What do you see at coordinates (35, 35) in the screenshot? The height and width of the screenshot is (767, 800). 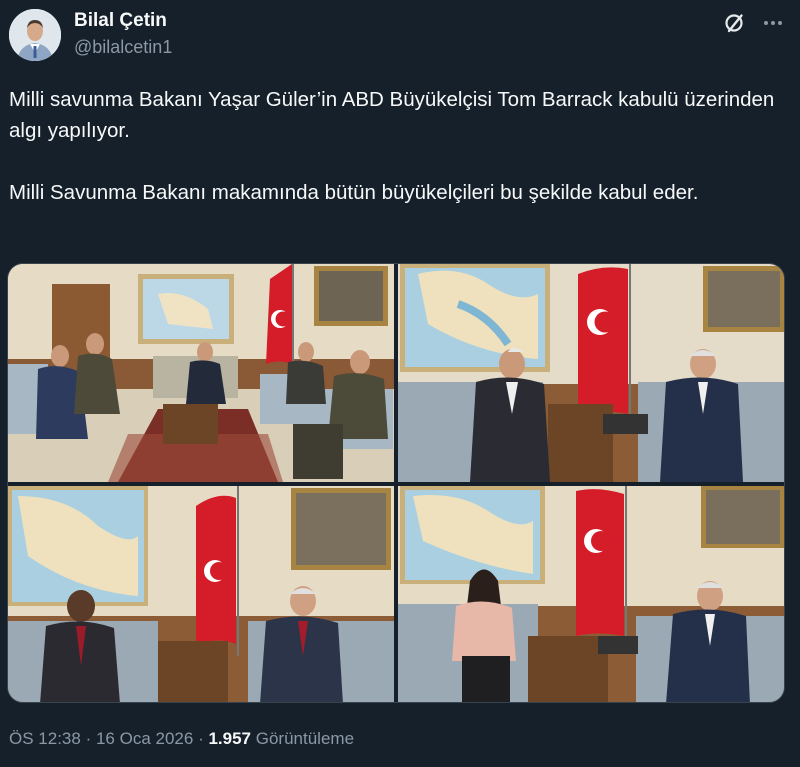 I see `avatar` at bounding box center [35, 35].